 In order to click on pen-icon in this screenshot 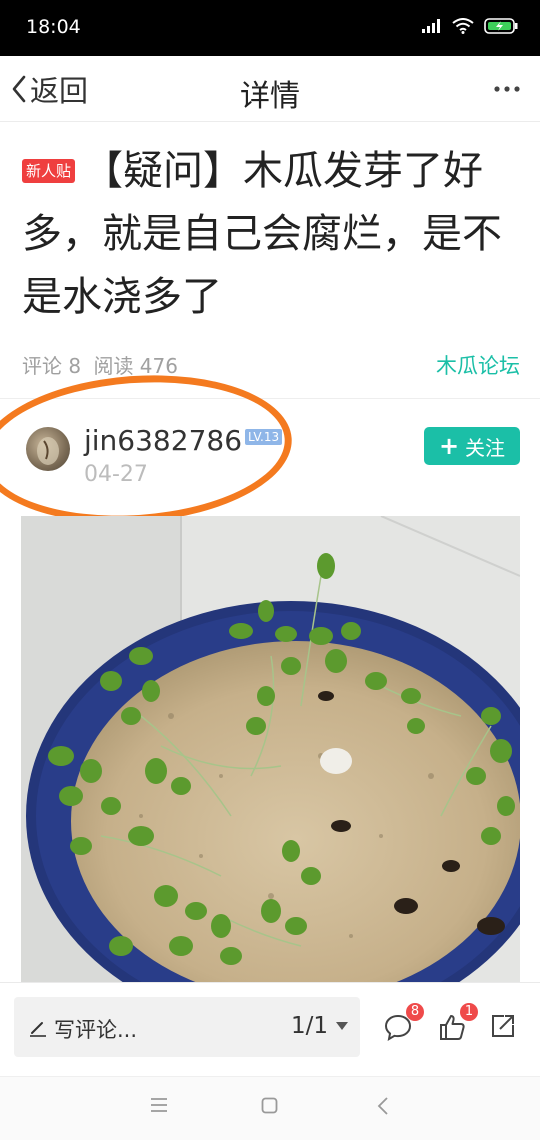, I will do `click(38, 1029)`.